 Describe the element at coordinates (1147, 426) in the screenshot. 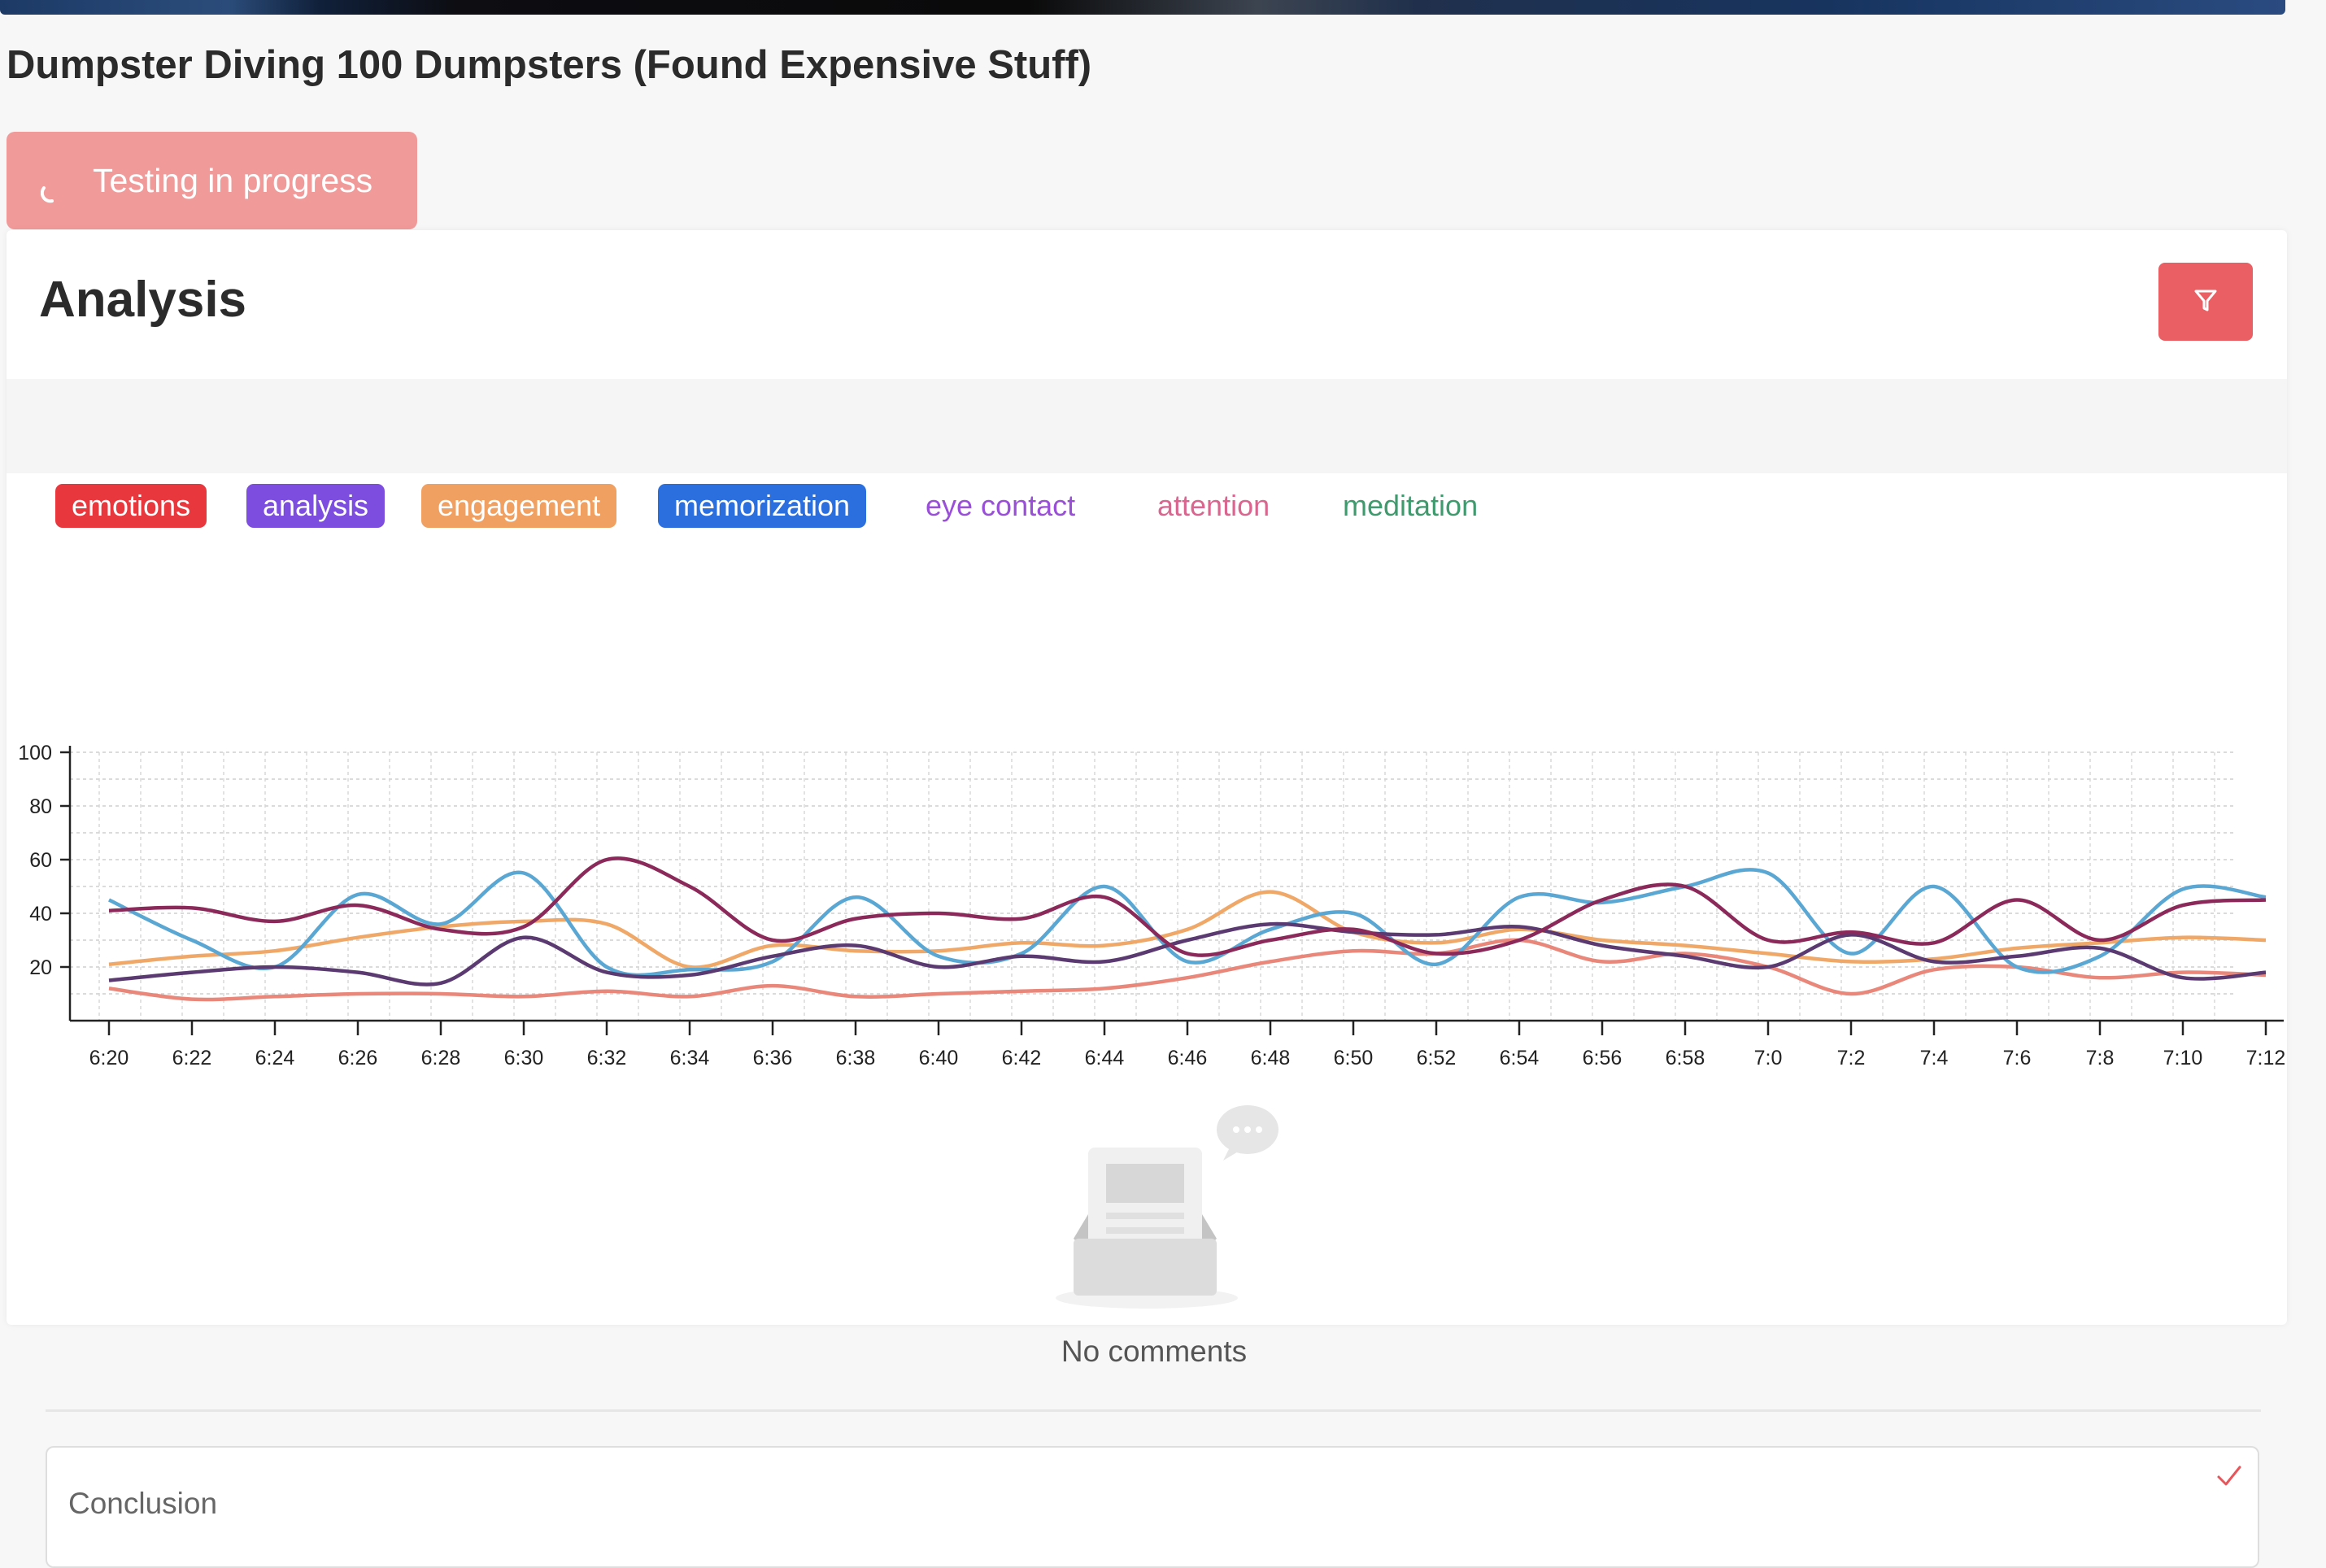

I see `metric-tabs-bar` at that location.